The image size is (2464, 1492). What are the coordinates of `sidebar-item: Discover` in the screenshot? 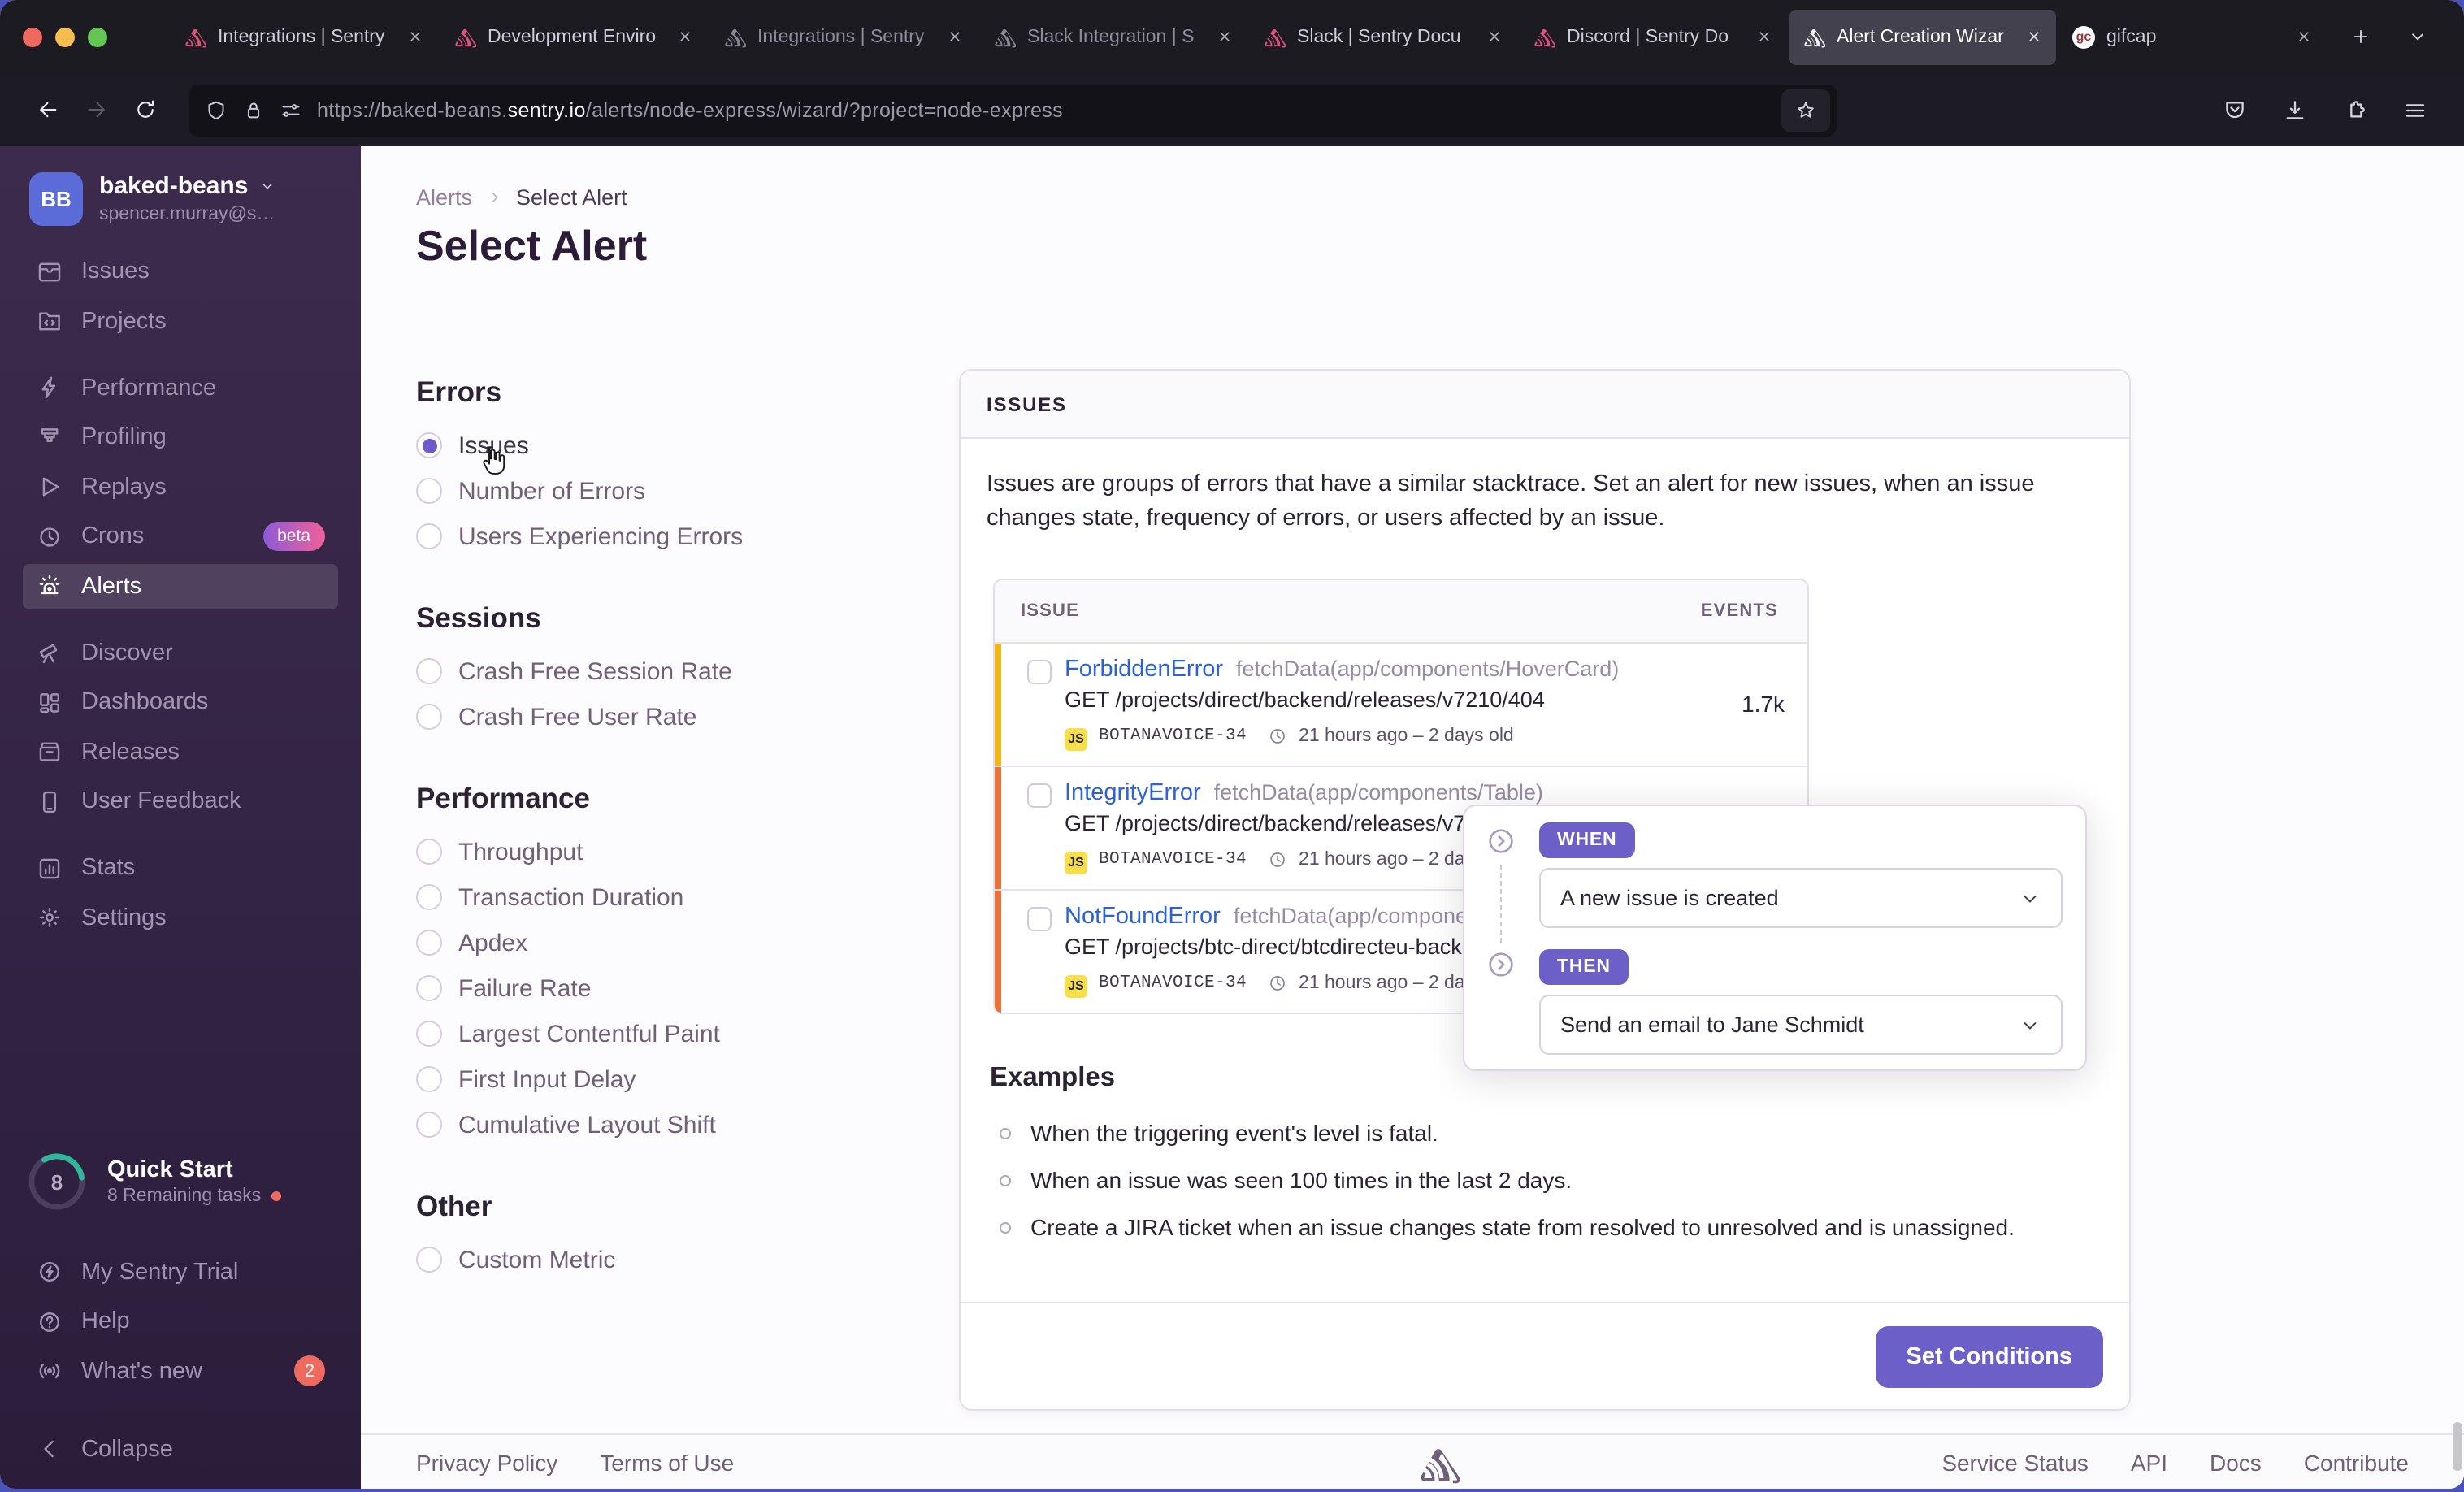 It's located at (180, 652).